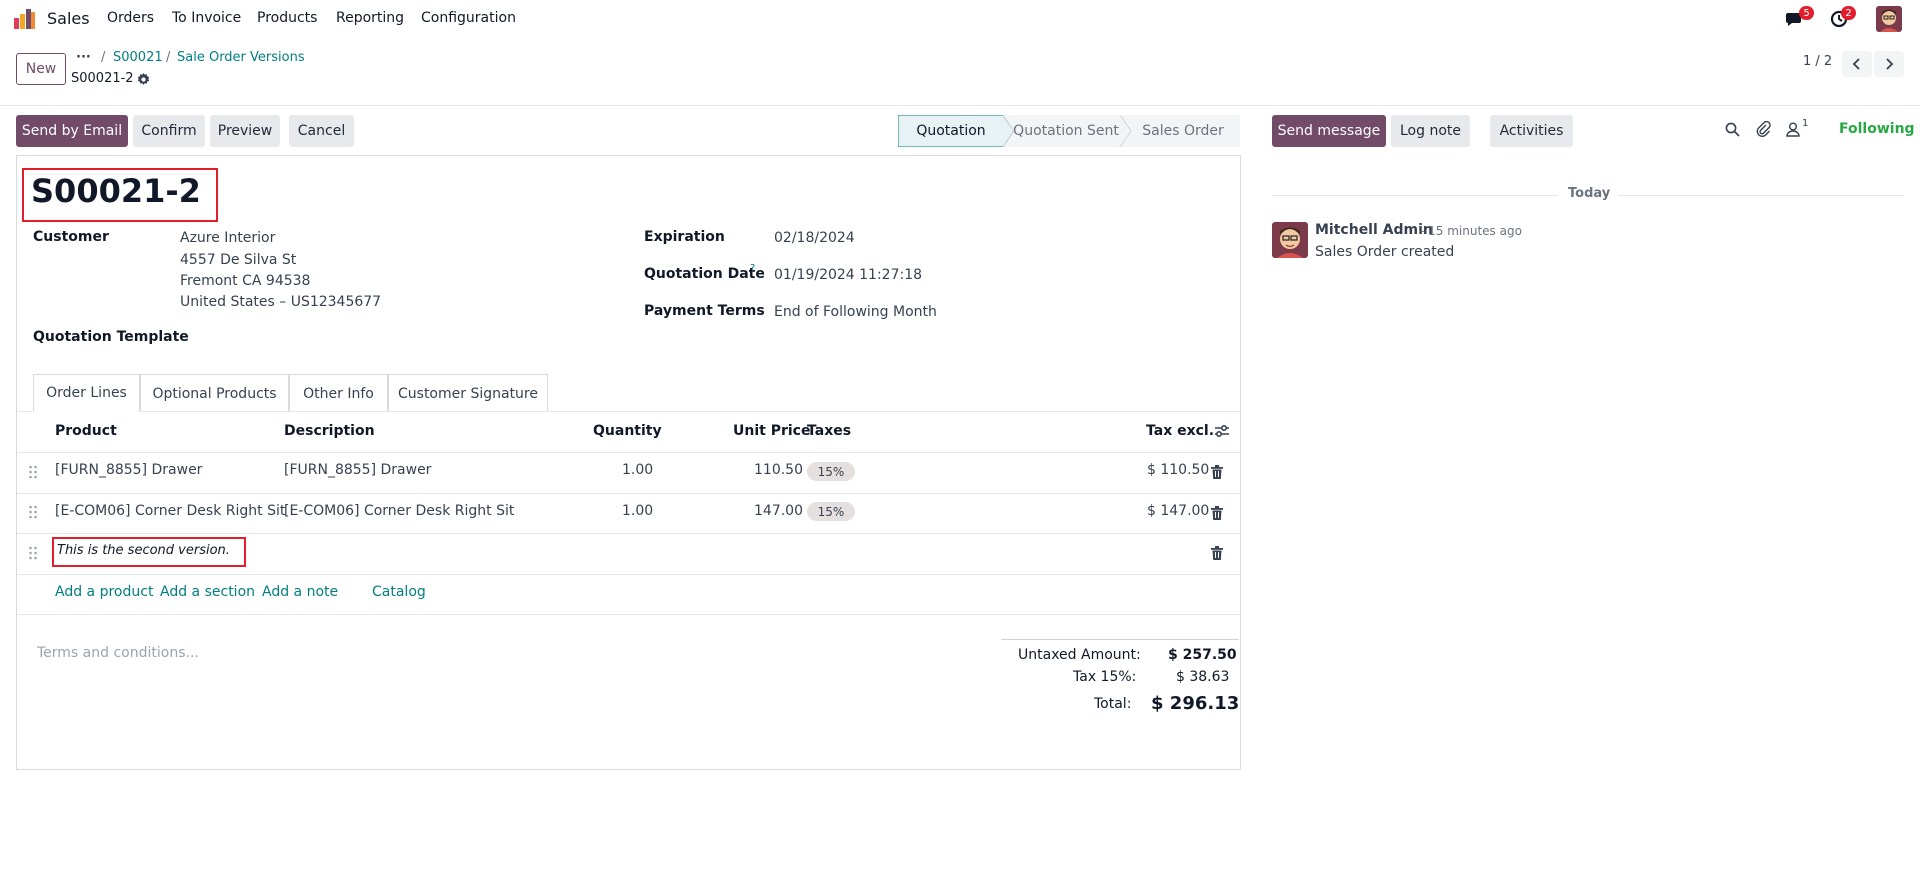 The width and height of the screenshot is (1920, 882). I want to click on row-unit-price: 147.00, so click(778, 511).